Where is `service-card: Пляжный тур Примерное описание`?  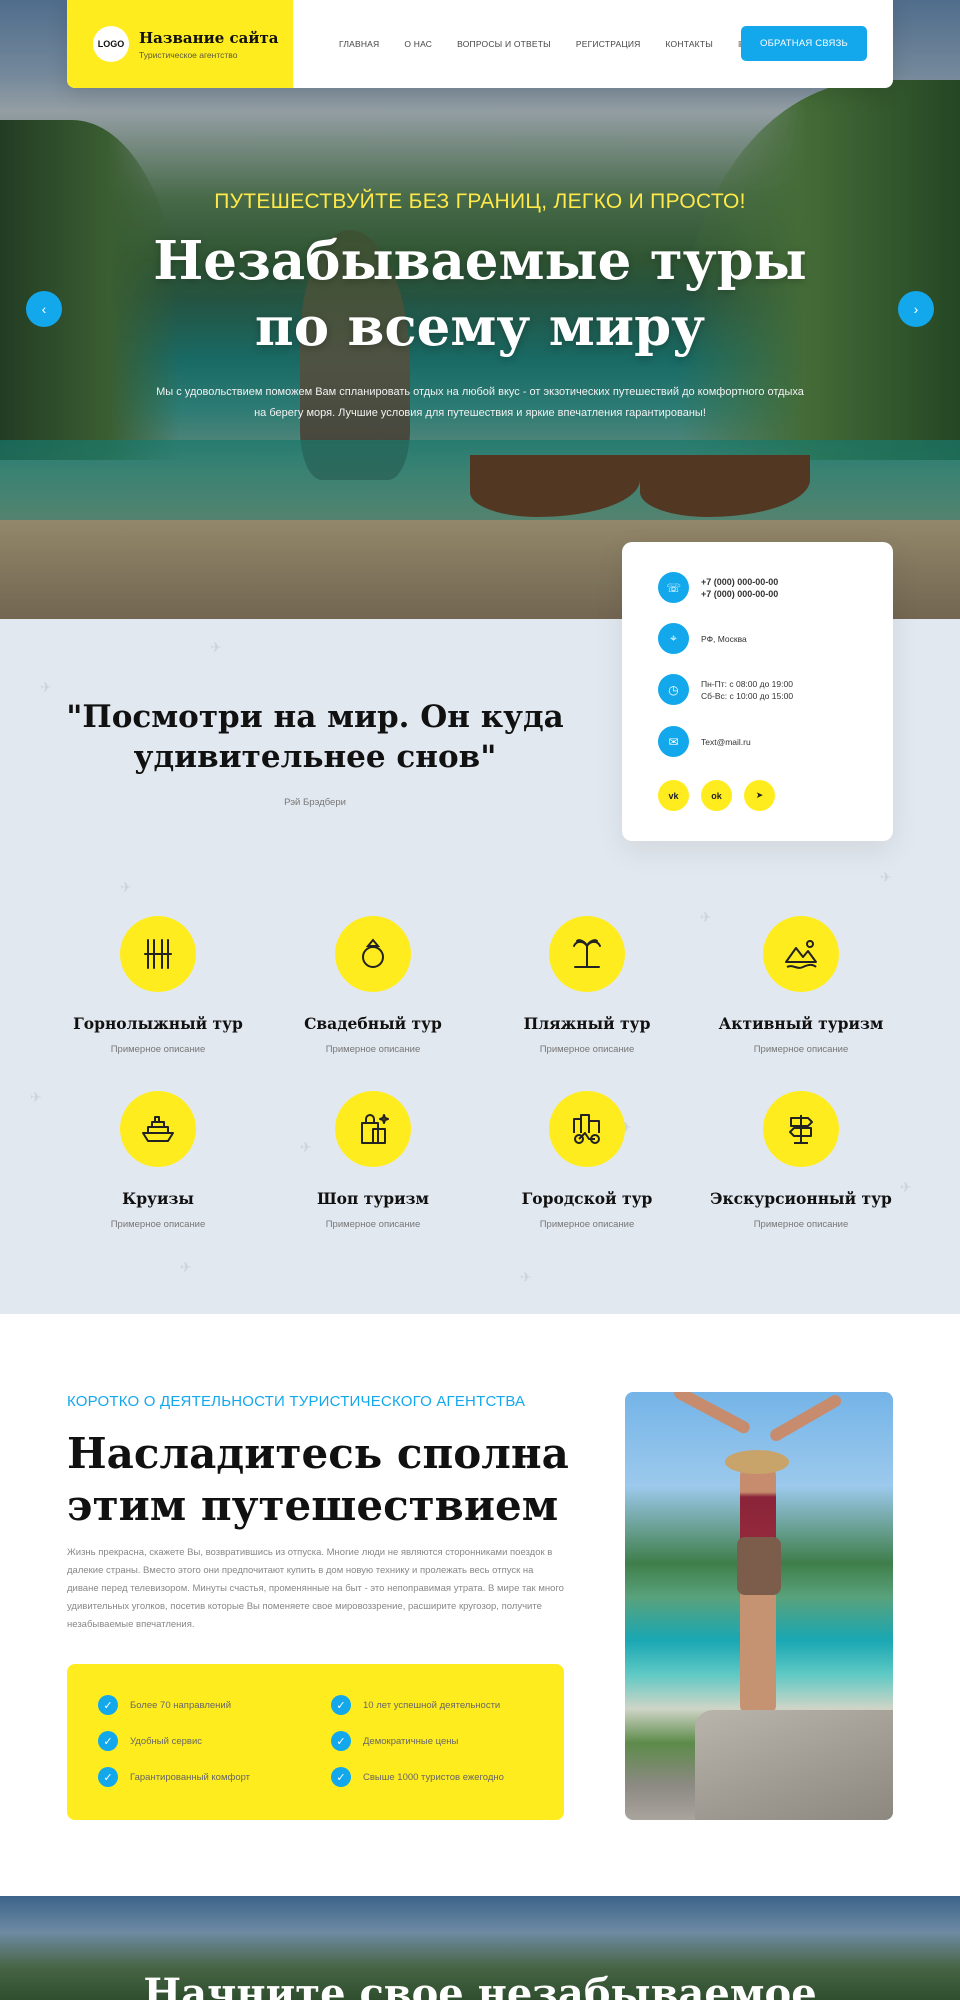
service-card: Пляжный тур Примерное описание is located at coordinates (587, 985).